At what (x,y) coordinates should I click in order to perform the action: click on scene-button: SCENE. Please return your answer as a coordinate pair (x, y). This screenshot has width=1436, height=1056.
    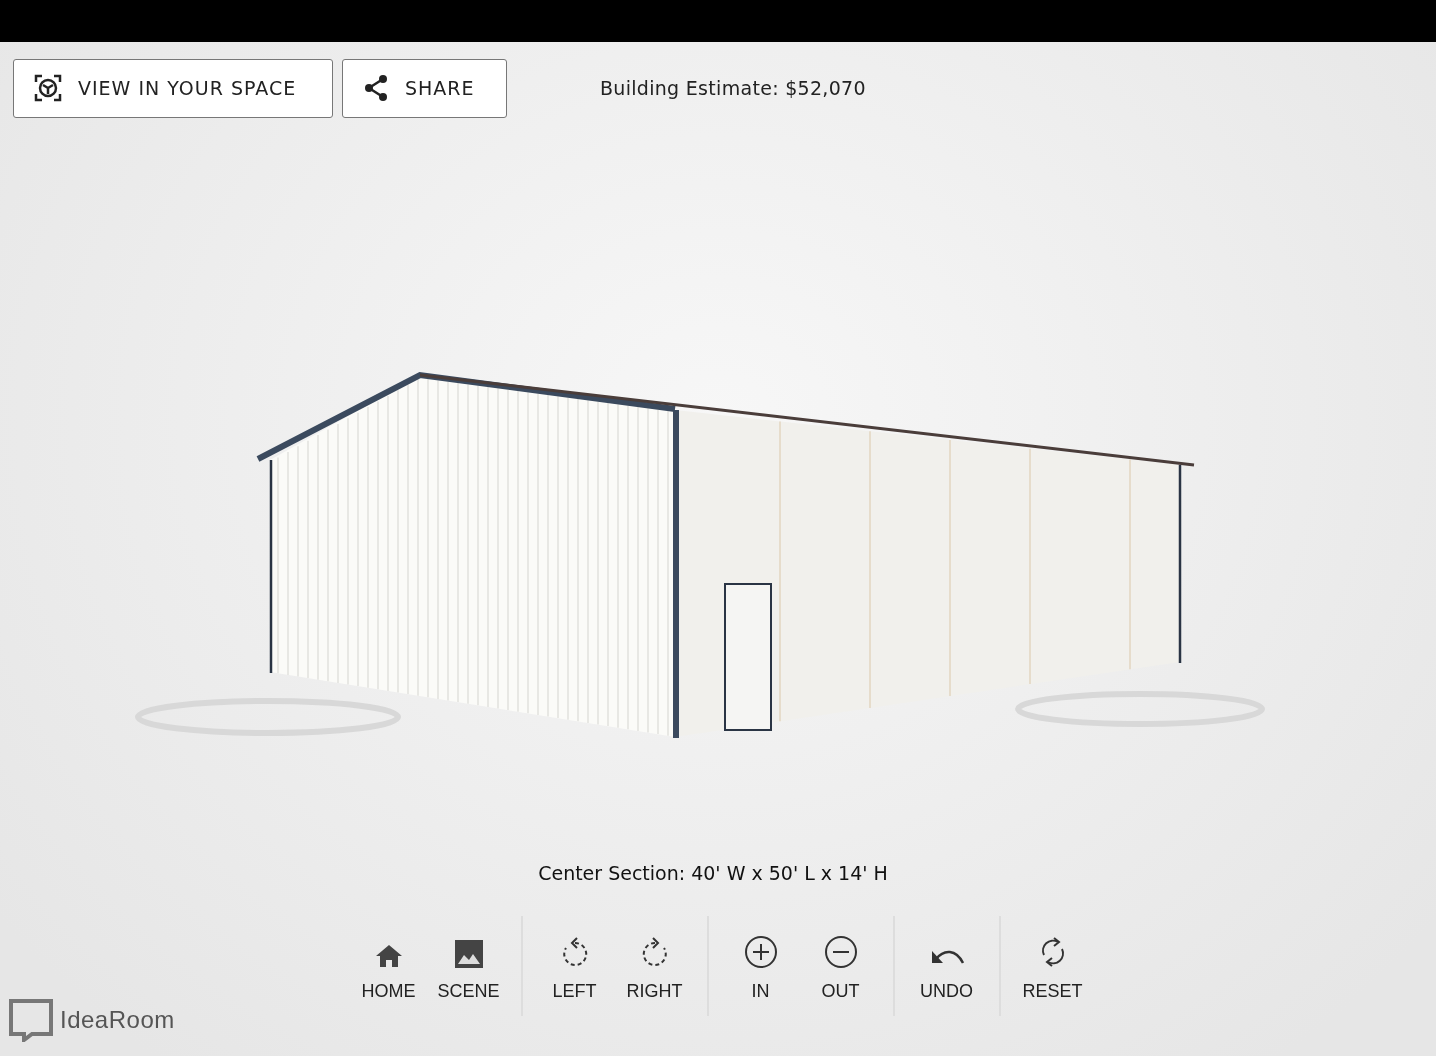
    Looking at the image, I should click on (468, 966).